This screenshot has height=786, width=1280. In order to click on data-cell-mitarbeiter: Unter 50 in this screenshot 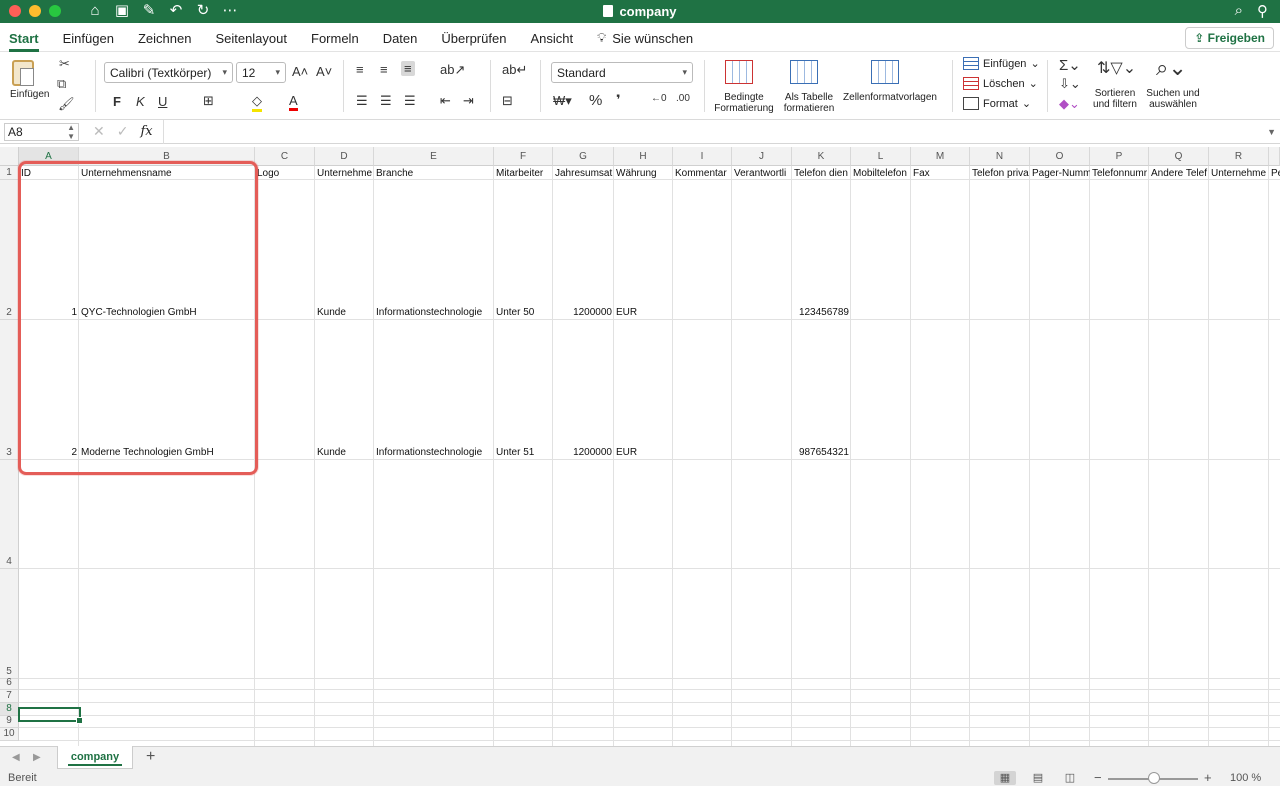, I will do `click(523, 312)`.